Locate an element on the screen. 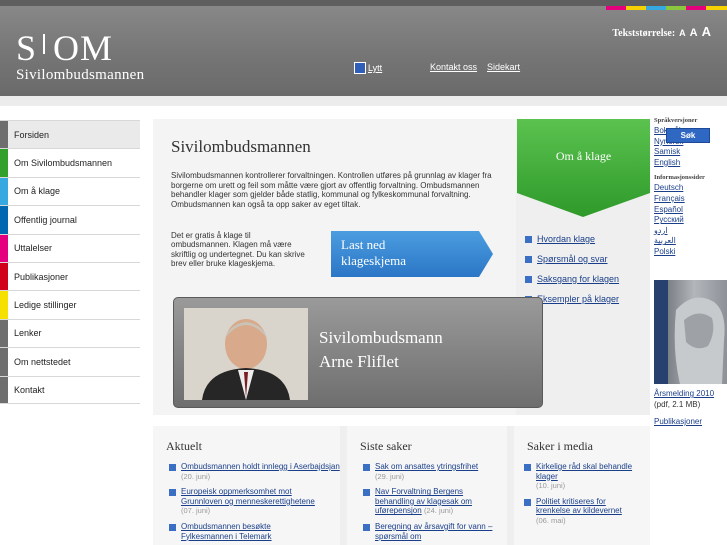 This screenshot has height=545, width=727. publications-link: Publikasjoner is located at coordinates (678, 421).